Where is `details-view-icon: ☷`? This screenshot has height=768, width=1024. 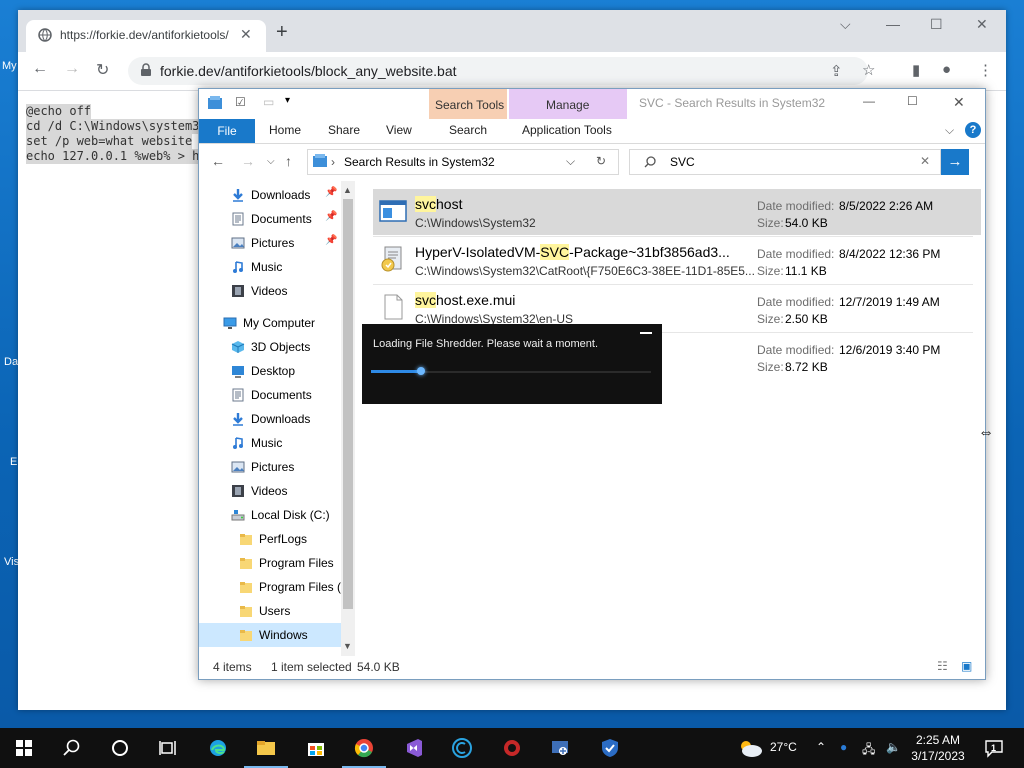
details-view-icon: ☷ is located at coordinates (942, 666).